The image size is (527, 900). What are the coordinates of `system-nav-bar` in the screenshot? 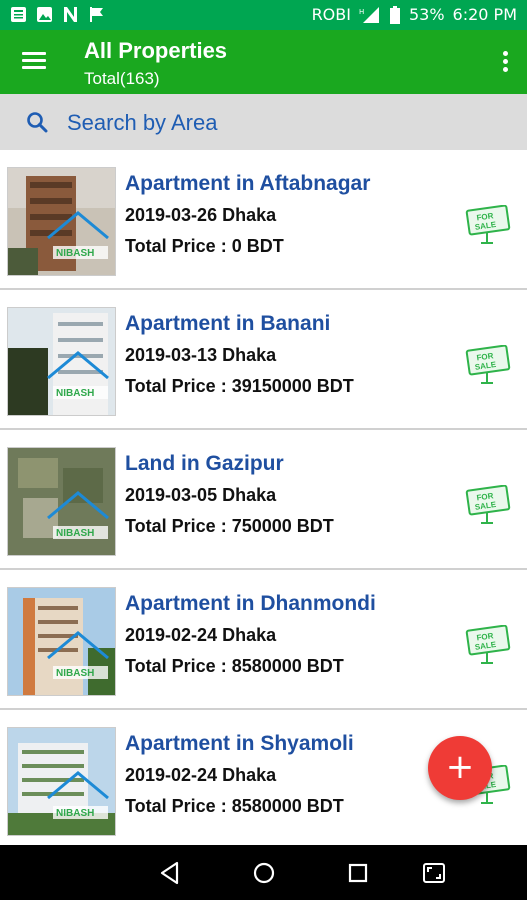 It's located at (263, 872).